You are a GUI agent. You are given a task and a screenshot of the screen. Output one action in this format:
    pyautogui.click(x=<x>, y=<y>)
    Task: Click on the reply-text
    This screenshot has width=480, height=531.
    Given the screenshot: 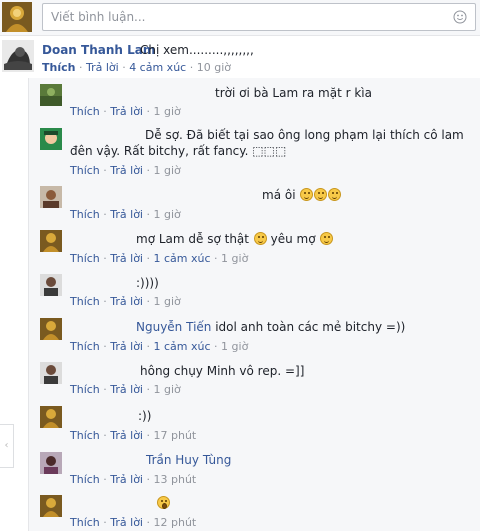 What is the action you would take?
    pyautogui.click(x=163, y=503)
    